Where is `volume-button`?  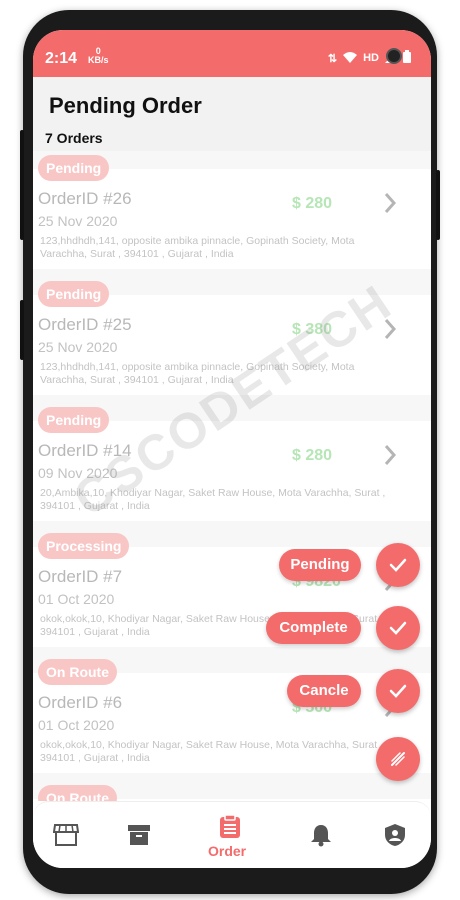
volume-button is located at coordinates (22, 185).